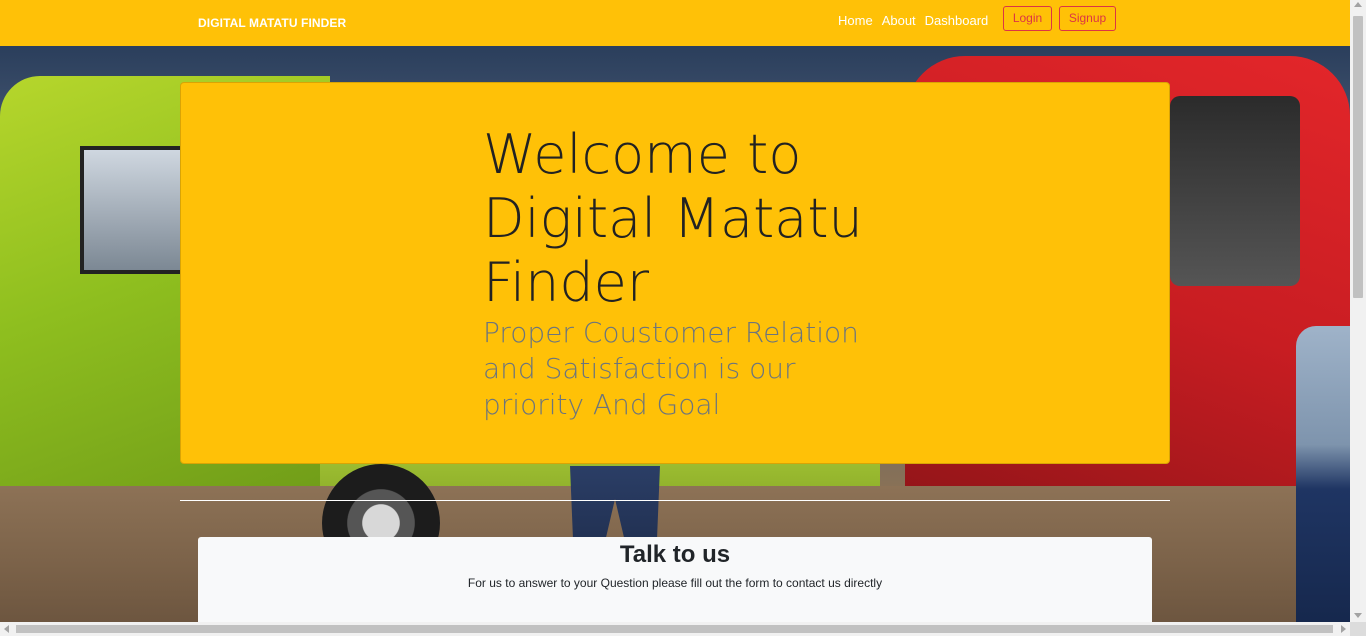  I want to click on divider, so click(675, 500).